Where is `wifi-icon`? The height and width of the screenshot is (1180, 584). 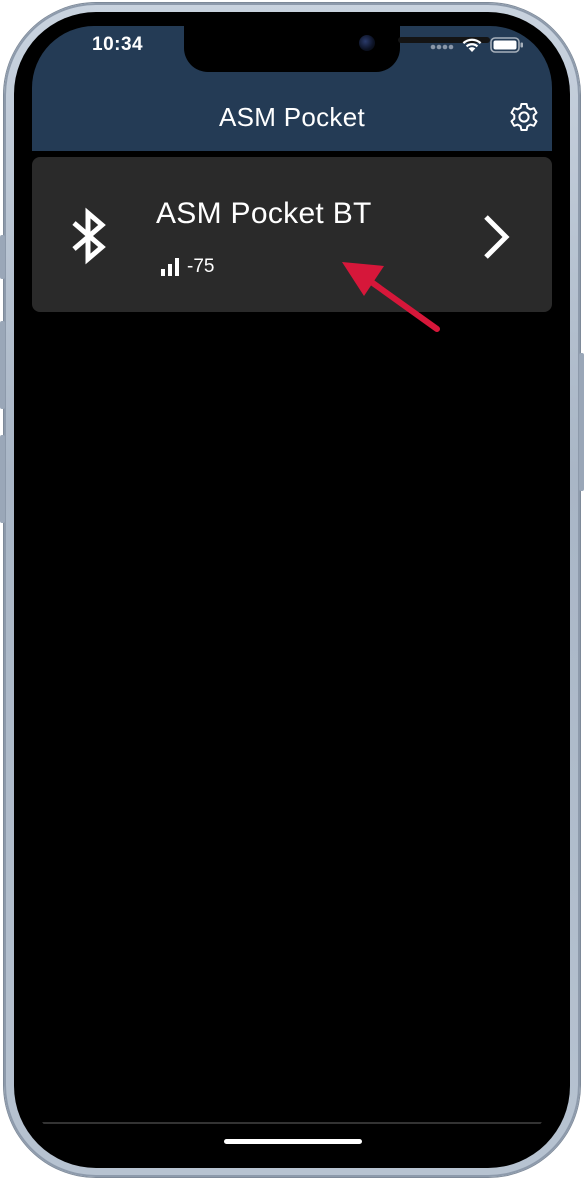
wifi-icon is located at coordinates (472, 47).